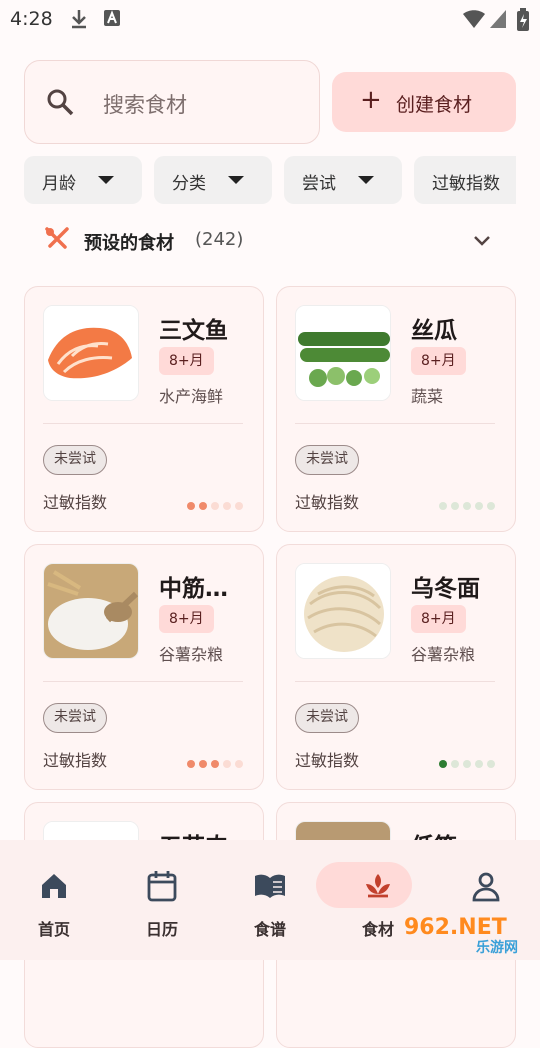 The height and width of the screenshot is (1048, 540). I want to click on font-icon, so click(112, 18).